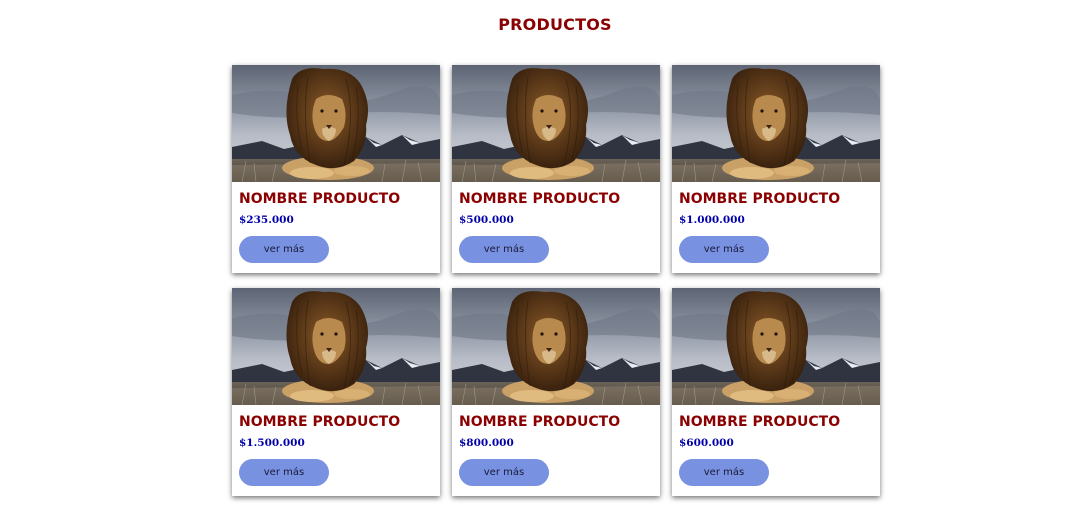 The height and width of the screenshot is (508, 1084). I want to click on product-card: NOMBRE PRODUCTO $1.000.000 ver más, so click(776, 169).